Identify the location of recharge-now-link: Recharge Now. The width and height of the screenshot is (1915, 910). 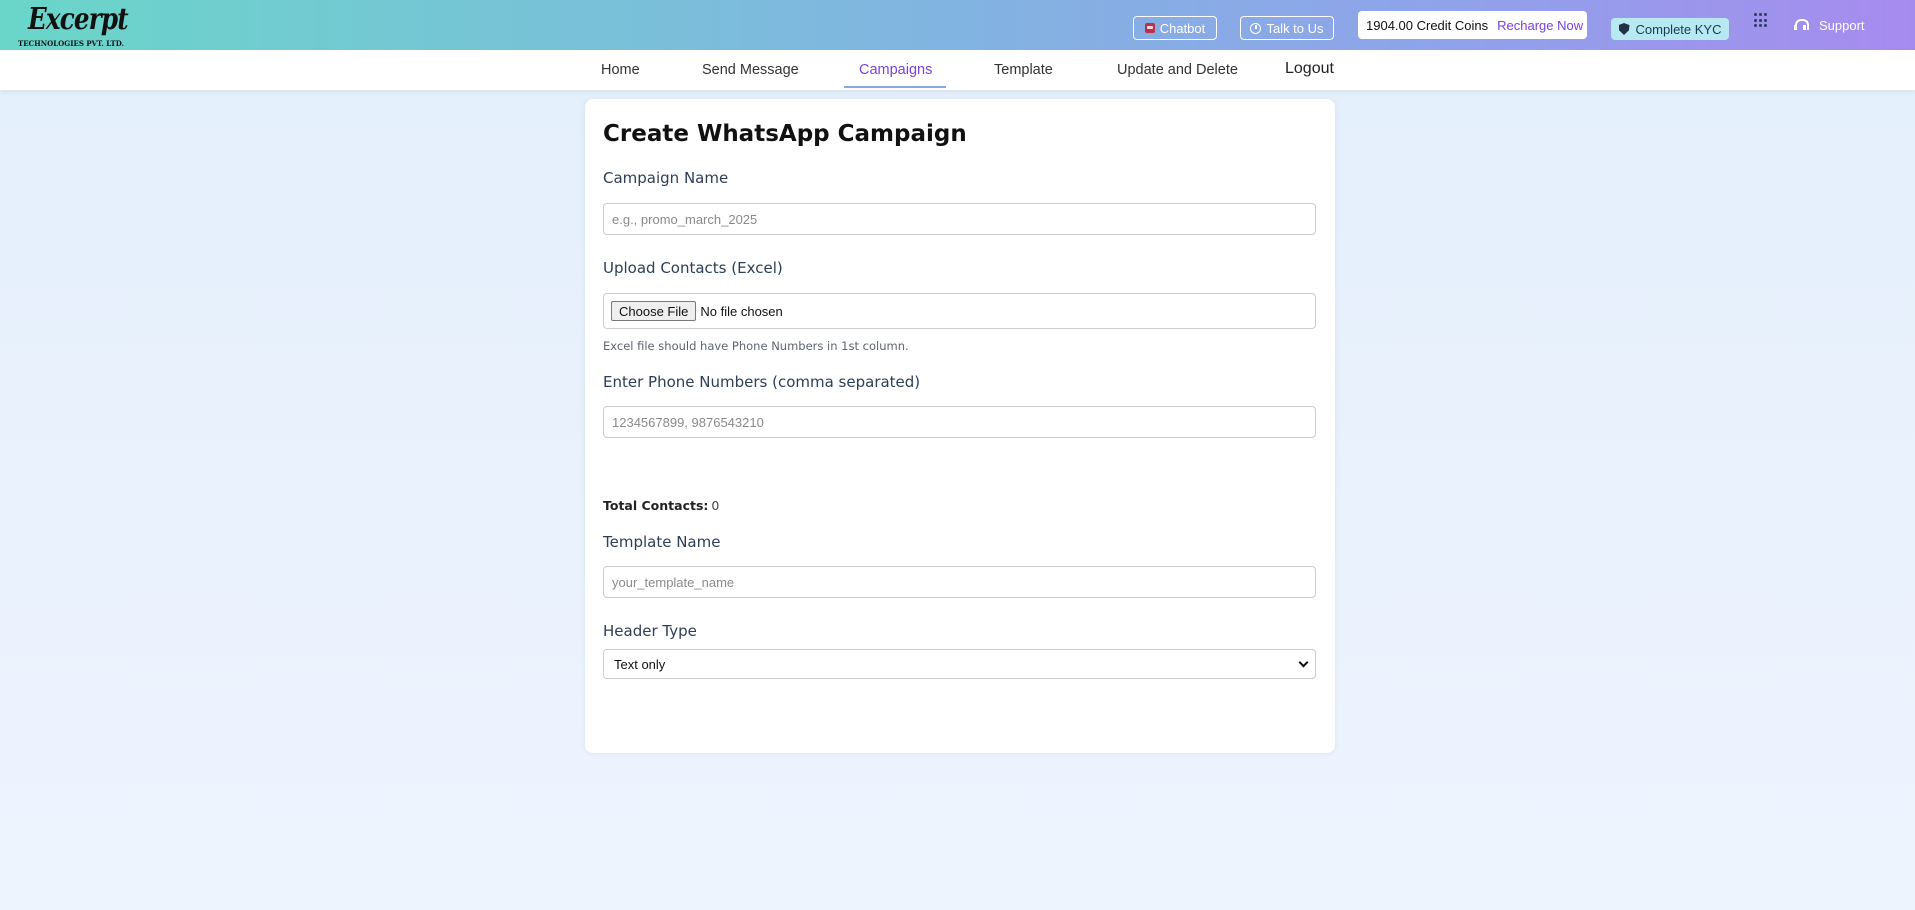
(1540, 25).